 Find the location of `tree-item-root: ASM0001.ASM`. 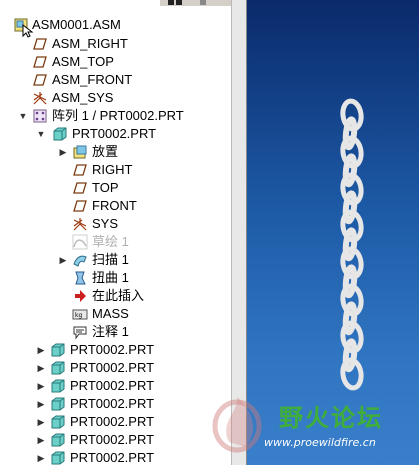

tree-item-root: ASM0001.ASM is located at coordinates (119, 27).